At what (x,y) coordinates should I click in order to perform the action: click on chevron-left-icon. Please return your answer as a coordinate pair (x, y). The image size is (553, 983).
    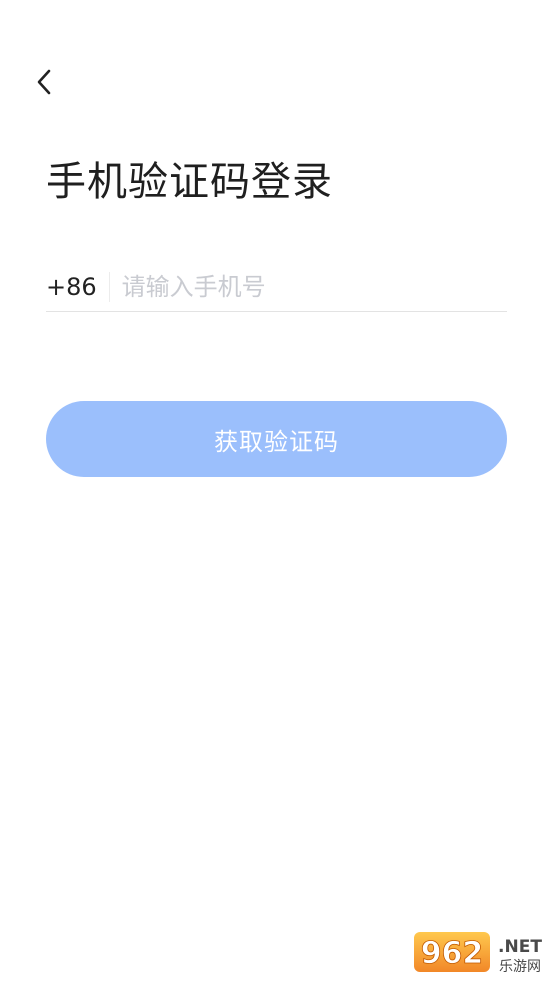
    Looking at the image, I should click on (44, 82).